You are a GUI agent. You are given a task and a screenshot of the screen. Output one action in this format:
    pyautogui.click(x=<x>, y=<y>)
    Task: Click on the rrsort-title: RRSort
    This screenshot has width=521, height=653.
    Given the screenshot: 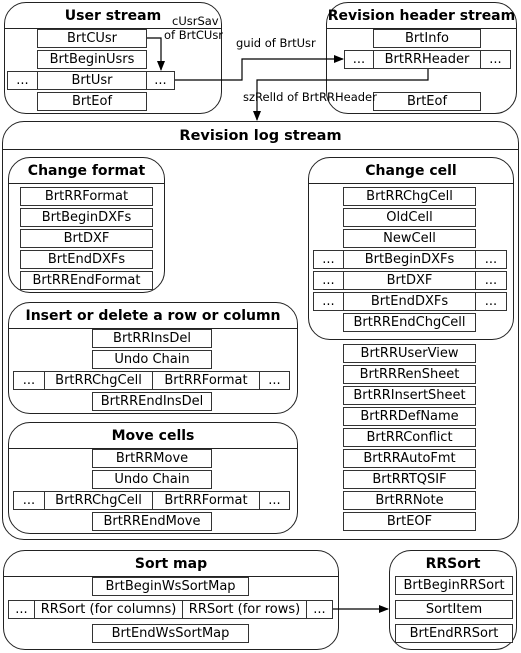 What is the action you would take?
    pyautogui.click(x=453, y=564)
    